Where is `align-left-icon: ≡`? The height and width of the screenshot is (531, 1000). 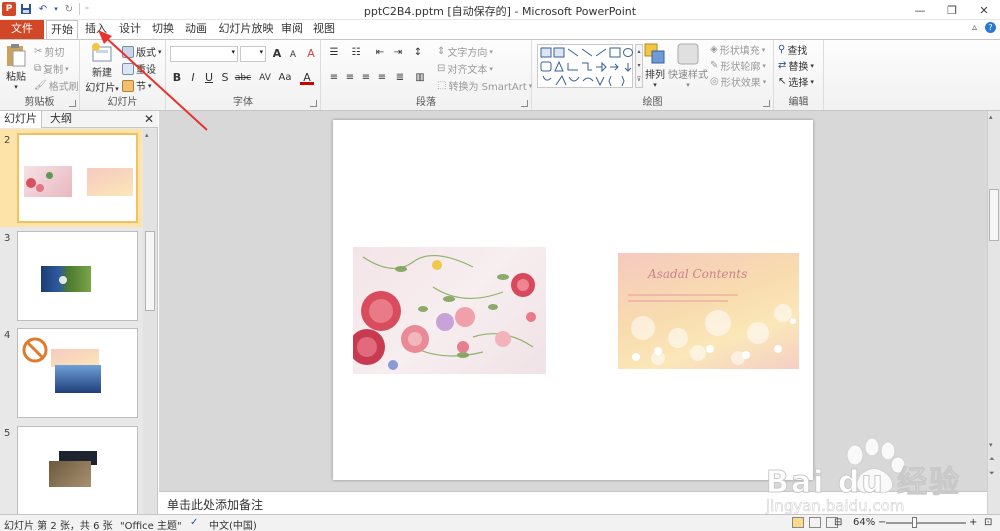 align-left-icon: ≡ is located at coordinates (334, 78).